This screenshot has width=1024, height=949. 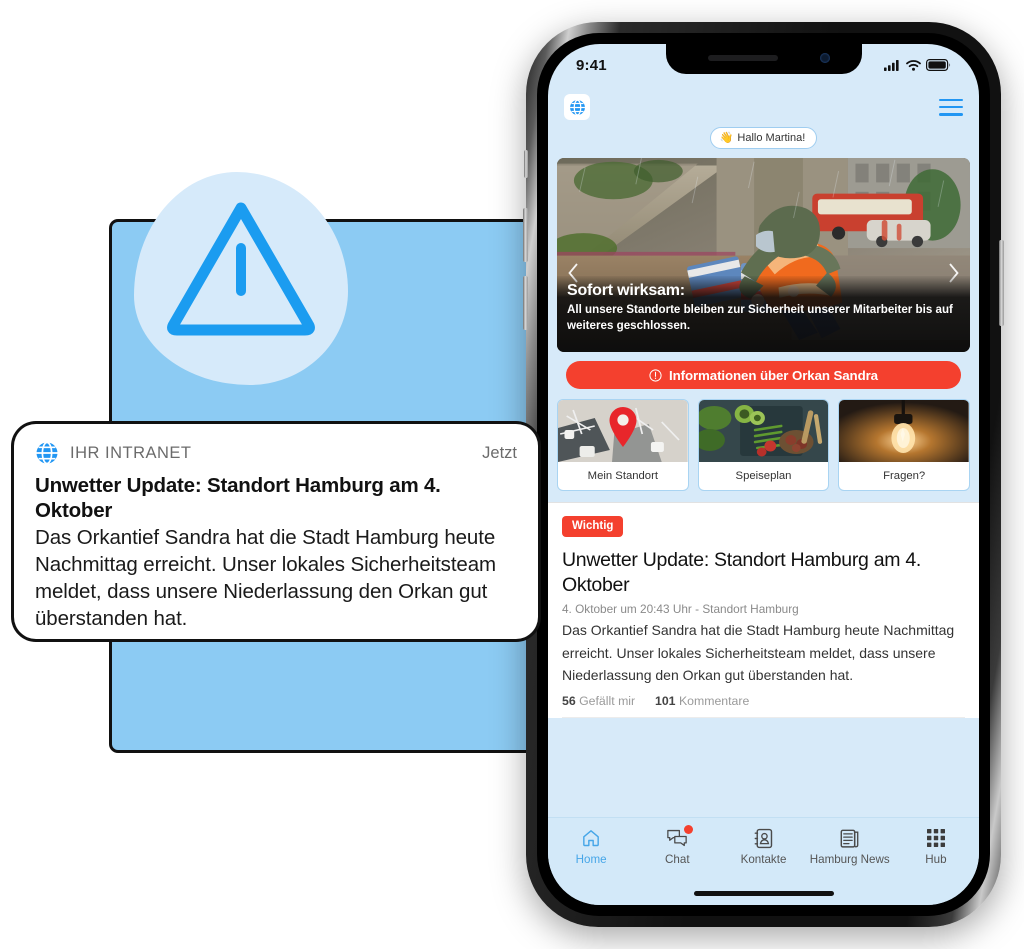 What do you see at coordinates (849, 859) in the screenshot?
I see `tab-label: Hamburg News` at bounding box center [849, 859].